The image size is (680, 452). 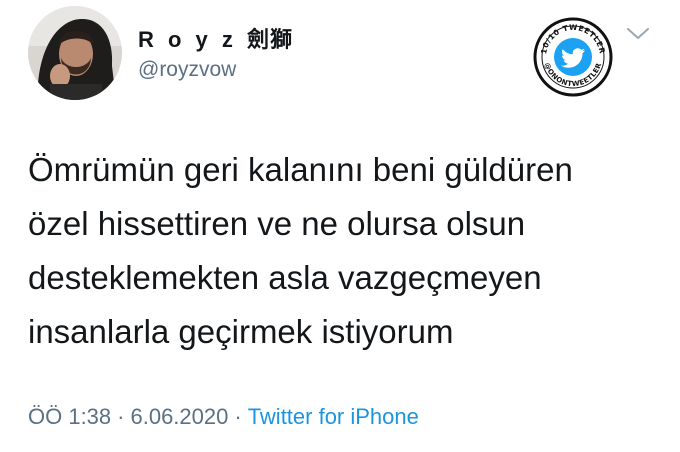 I want to click on display-name-suffix: 劍獅, so click(x=270, y=39).